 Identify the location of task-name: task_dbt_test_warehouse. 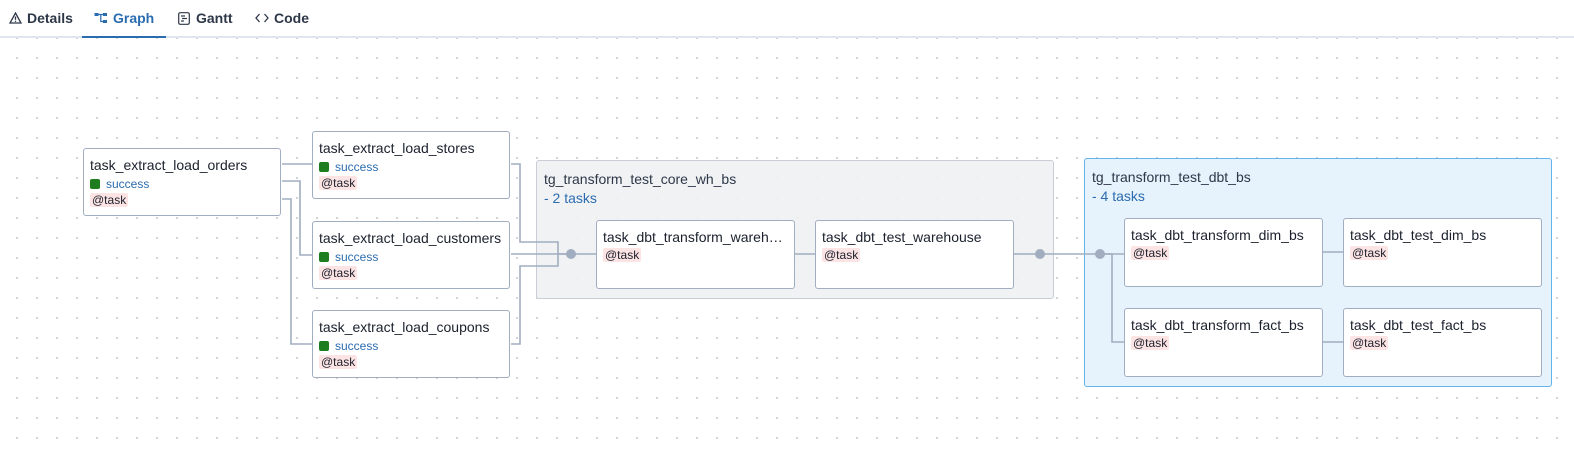
(902, 237).